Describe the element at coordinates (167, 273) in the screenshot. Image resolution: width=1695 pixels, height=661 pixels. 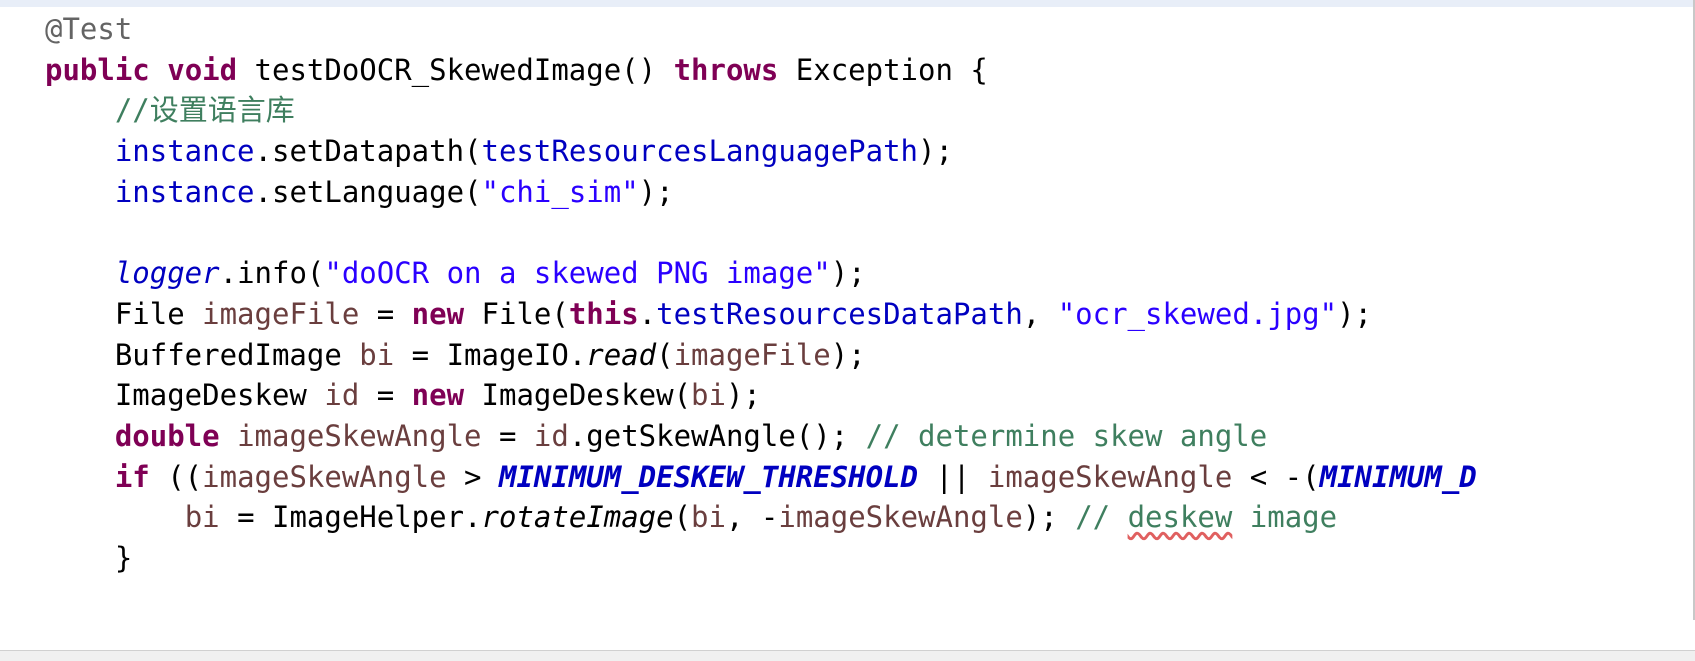
I see `code-token: logger` at that location.